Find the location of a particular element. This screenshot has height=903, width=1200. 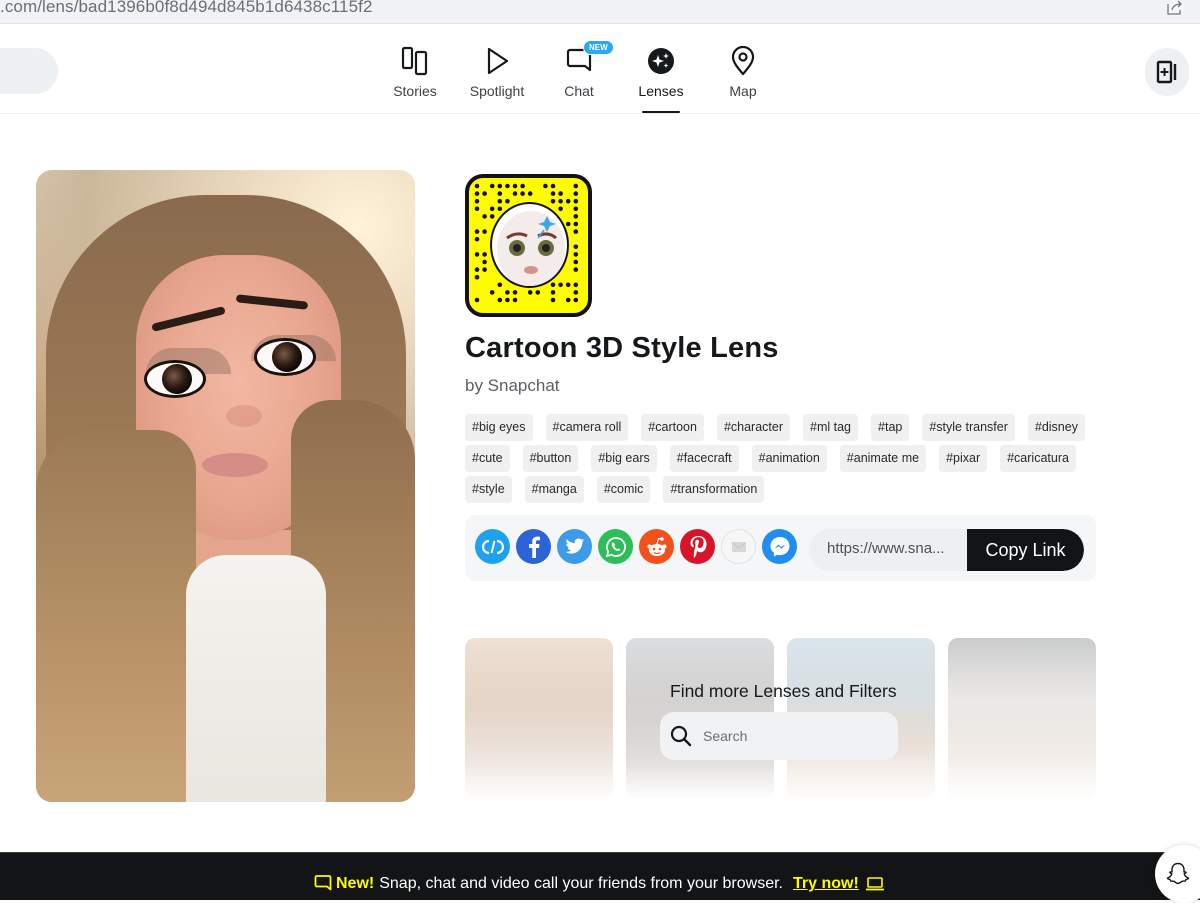

pinterest-share-button is located at coordinates (697, 546).